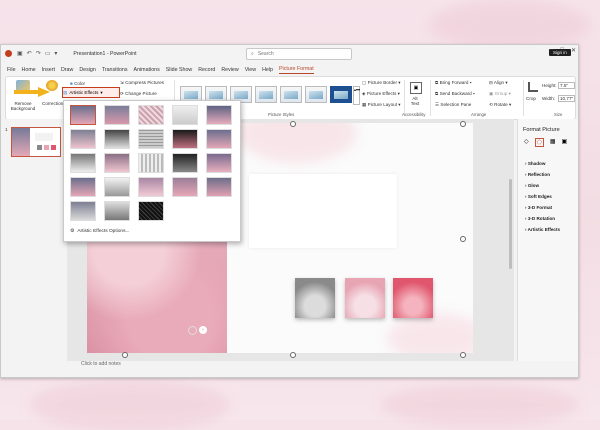  Describe the element at coordinates (565, 142) in the screenshot. I see `picture-icon: ▣` at that location.